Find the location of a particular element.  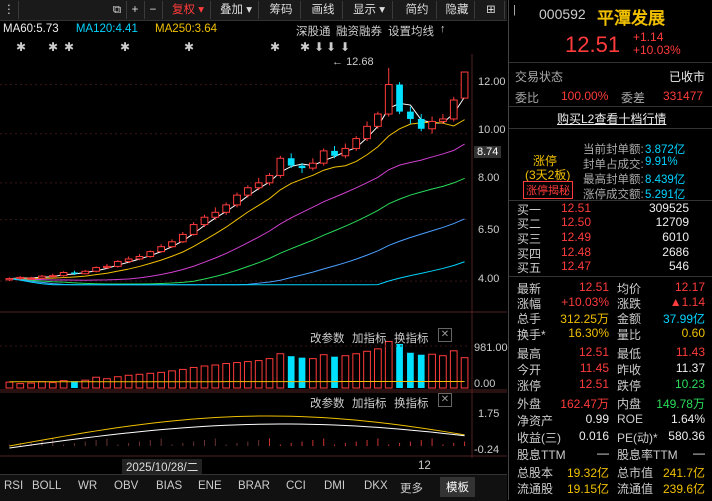

bid-price: 12.48 is located at coordinates (576, 252).